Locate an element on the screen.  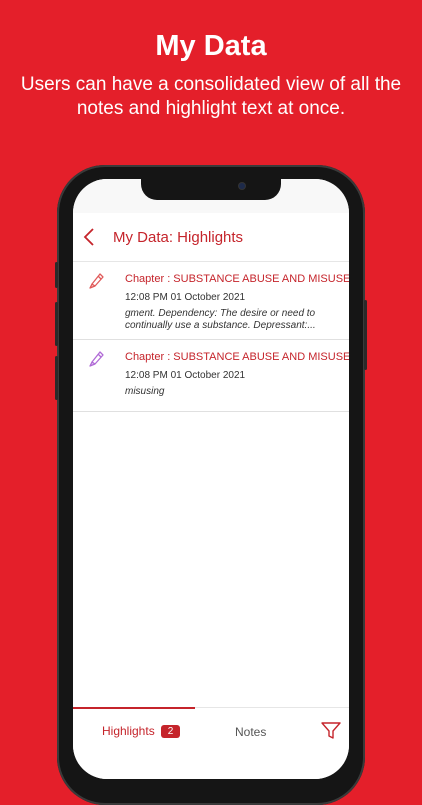
chevron-left-icon is located at coordinates (89, 237).